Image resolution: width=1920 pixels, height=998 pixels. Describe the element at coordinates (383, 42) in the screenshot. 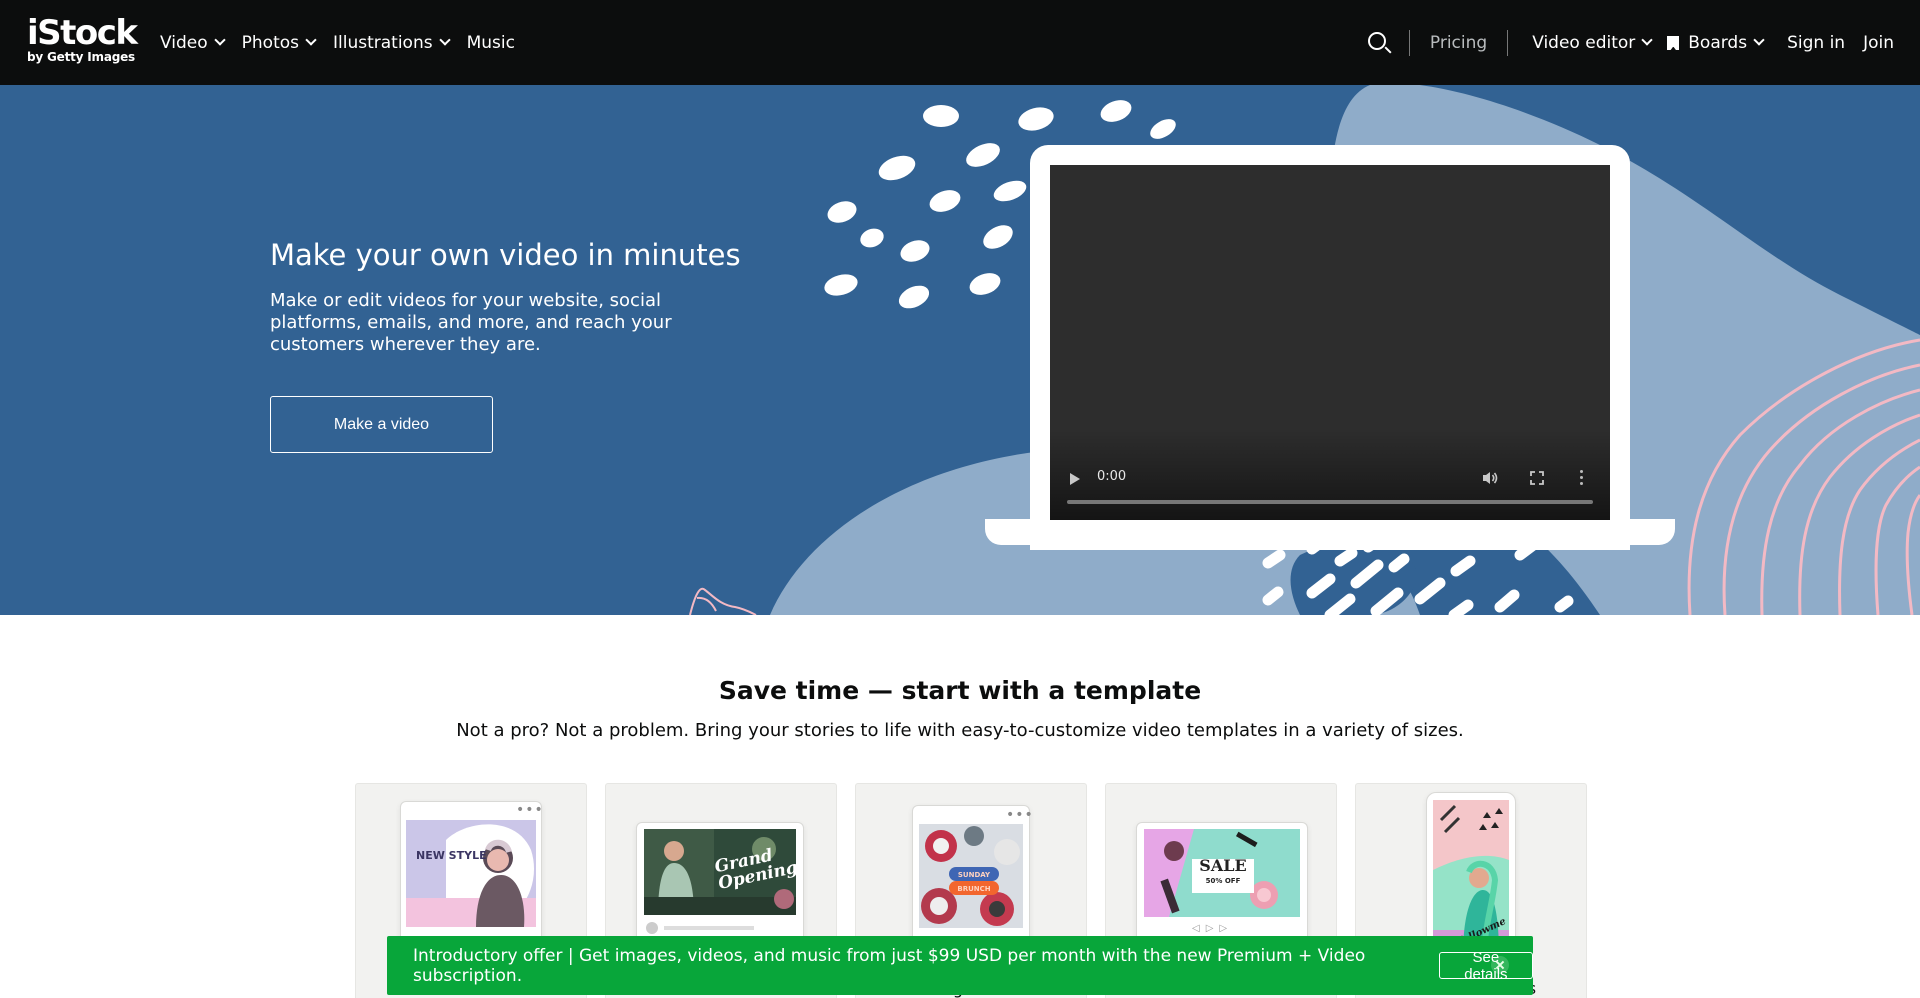

I see `nav-illustrations-label: Illustrations` at that location.